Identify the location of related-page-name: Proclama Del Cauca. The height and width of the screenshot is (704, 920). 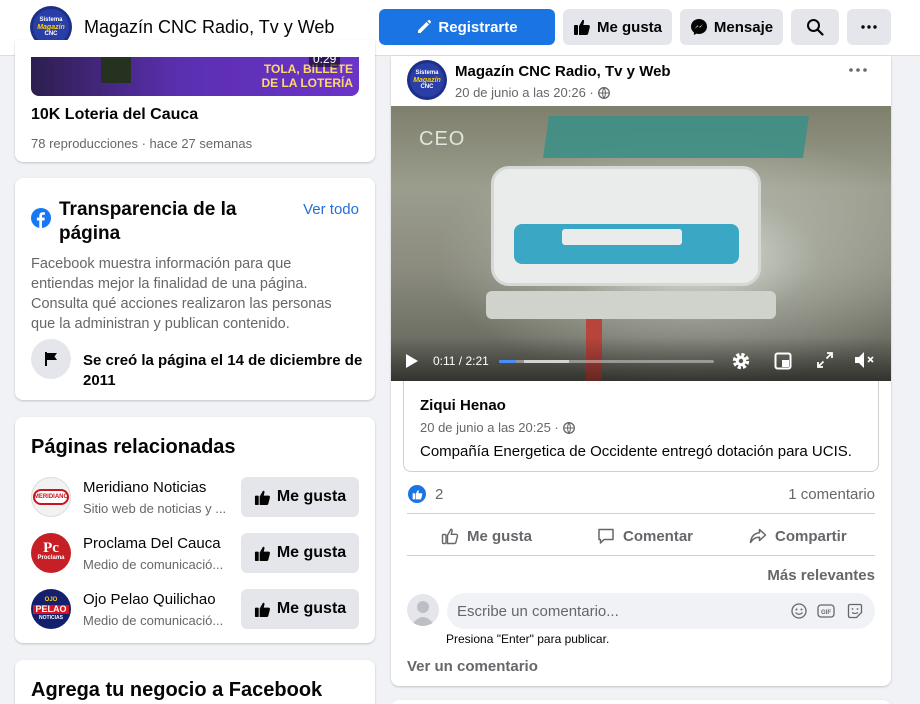
(152, 543).